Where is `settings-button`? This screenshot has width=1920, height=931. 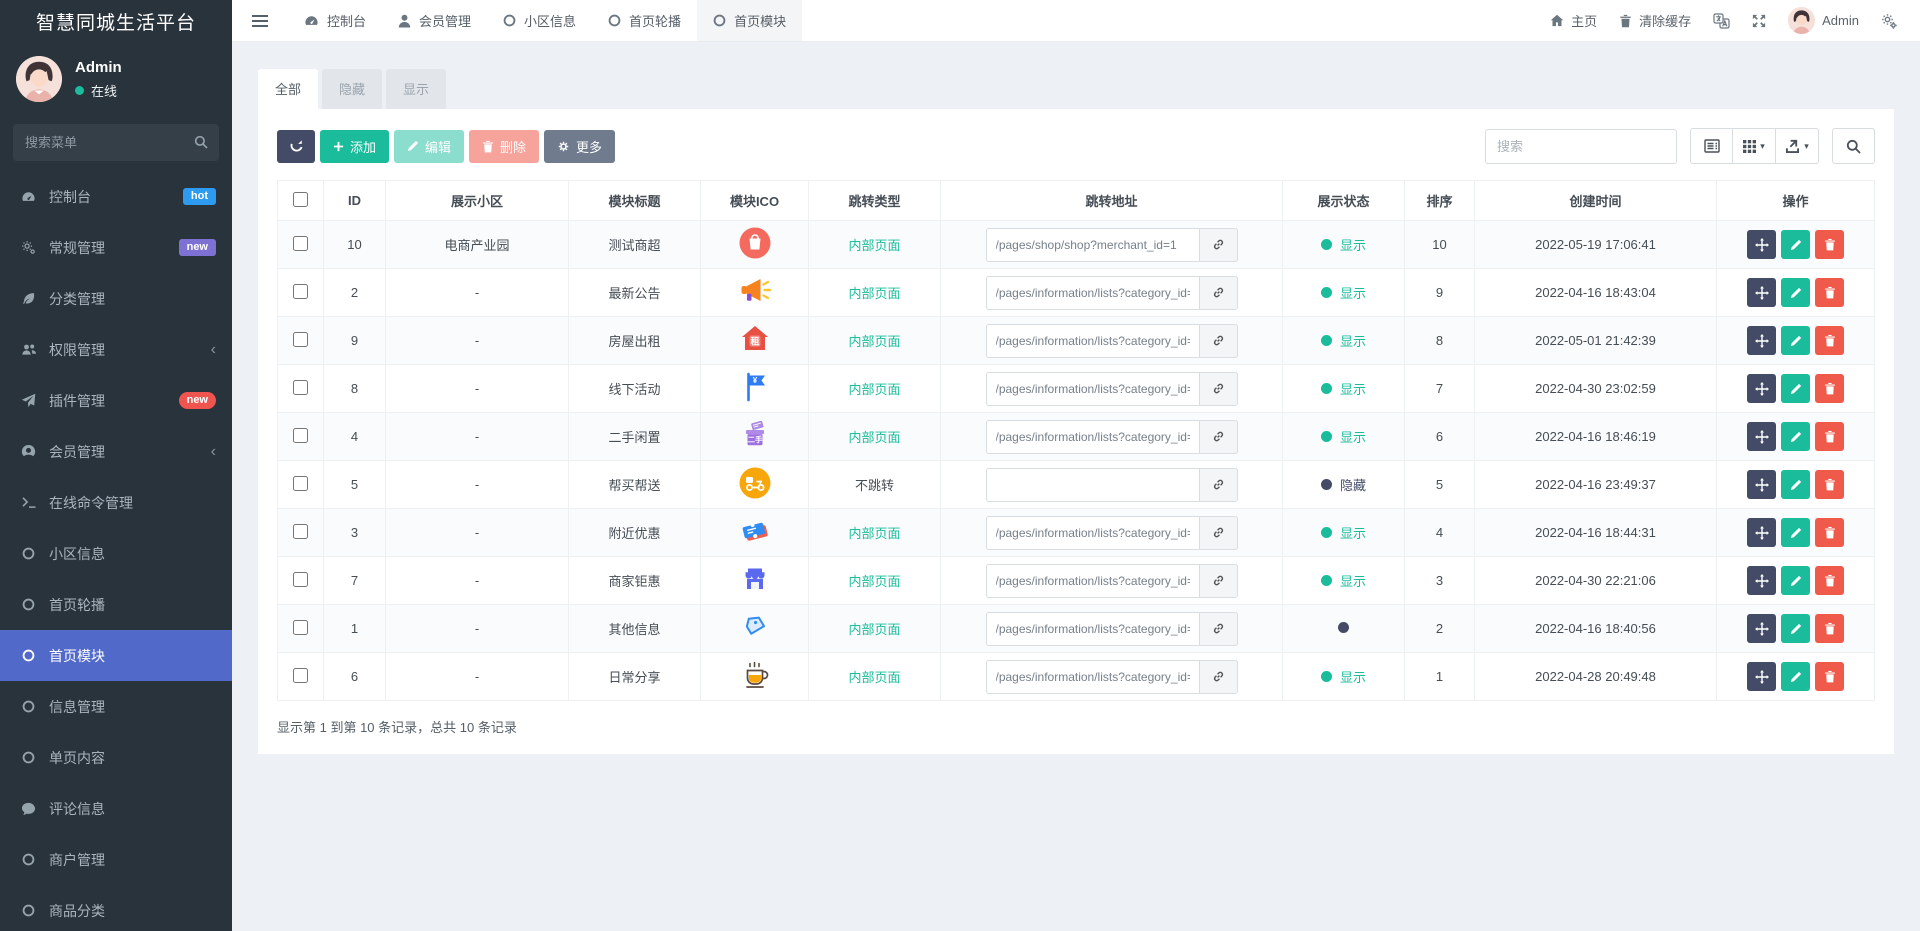 settings-button is located at coordinates (1889, 20).